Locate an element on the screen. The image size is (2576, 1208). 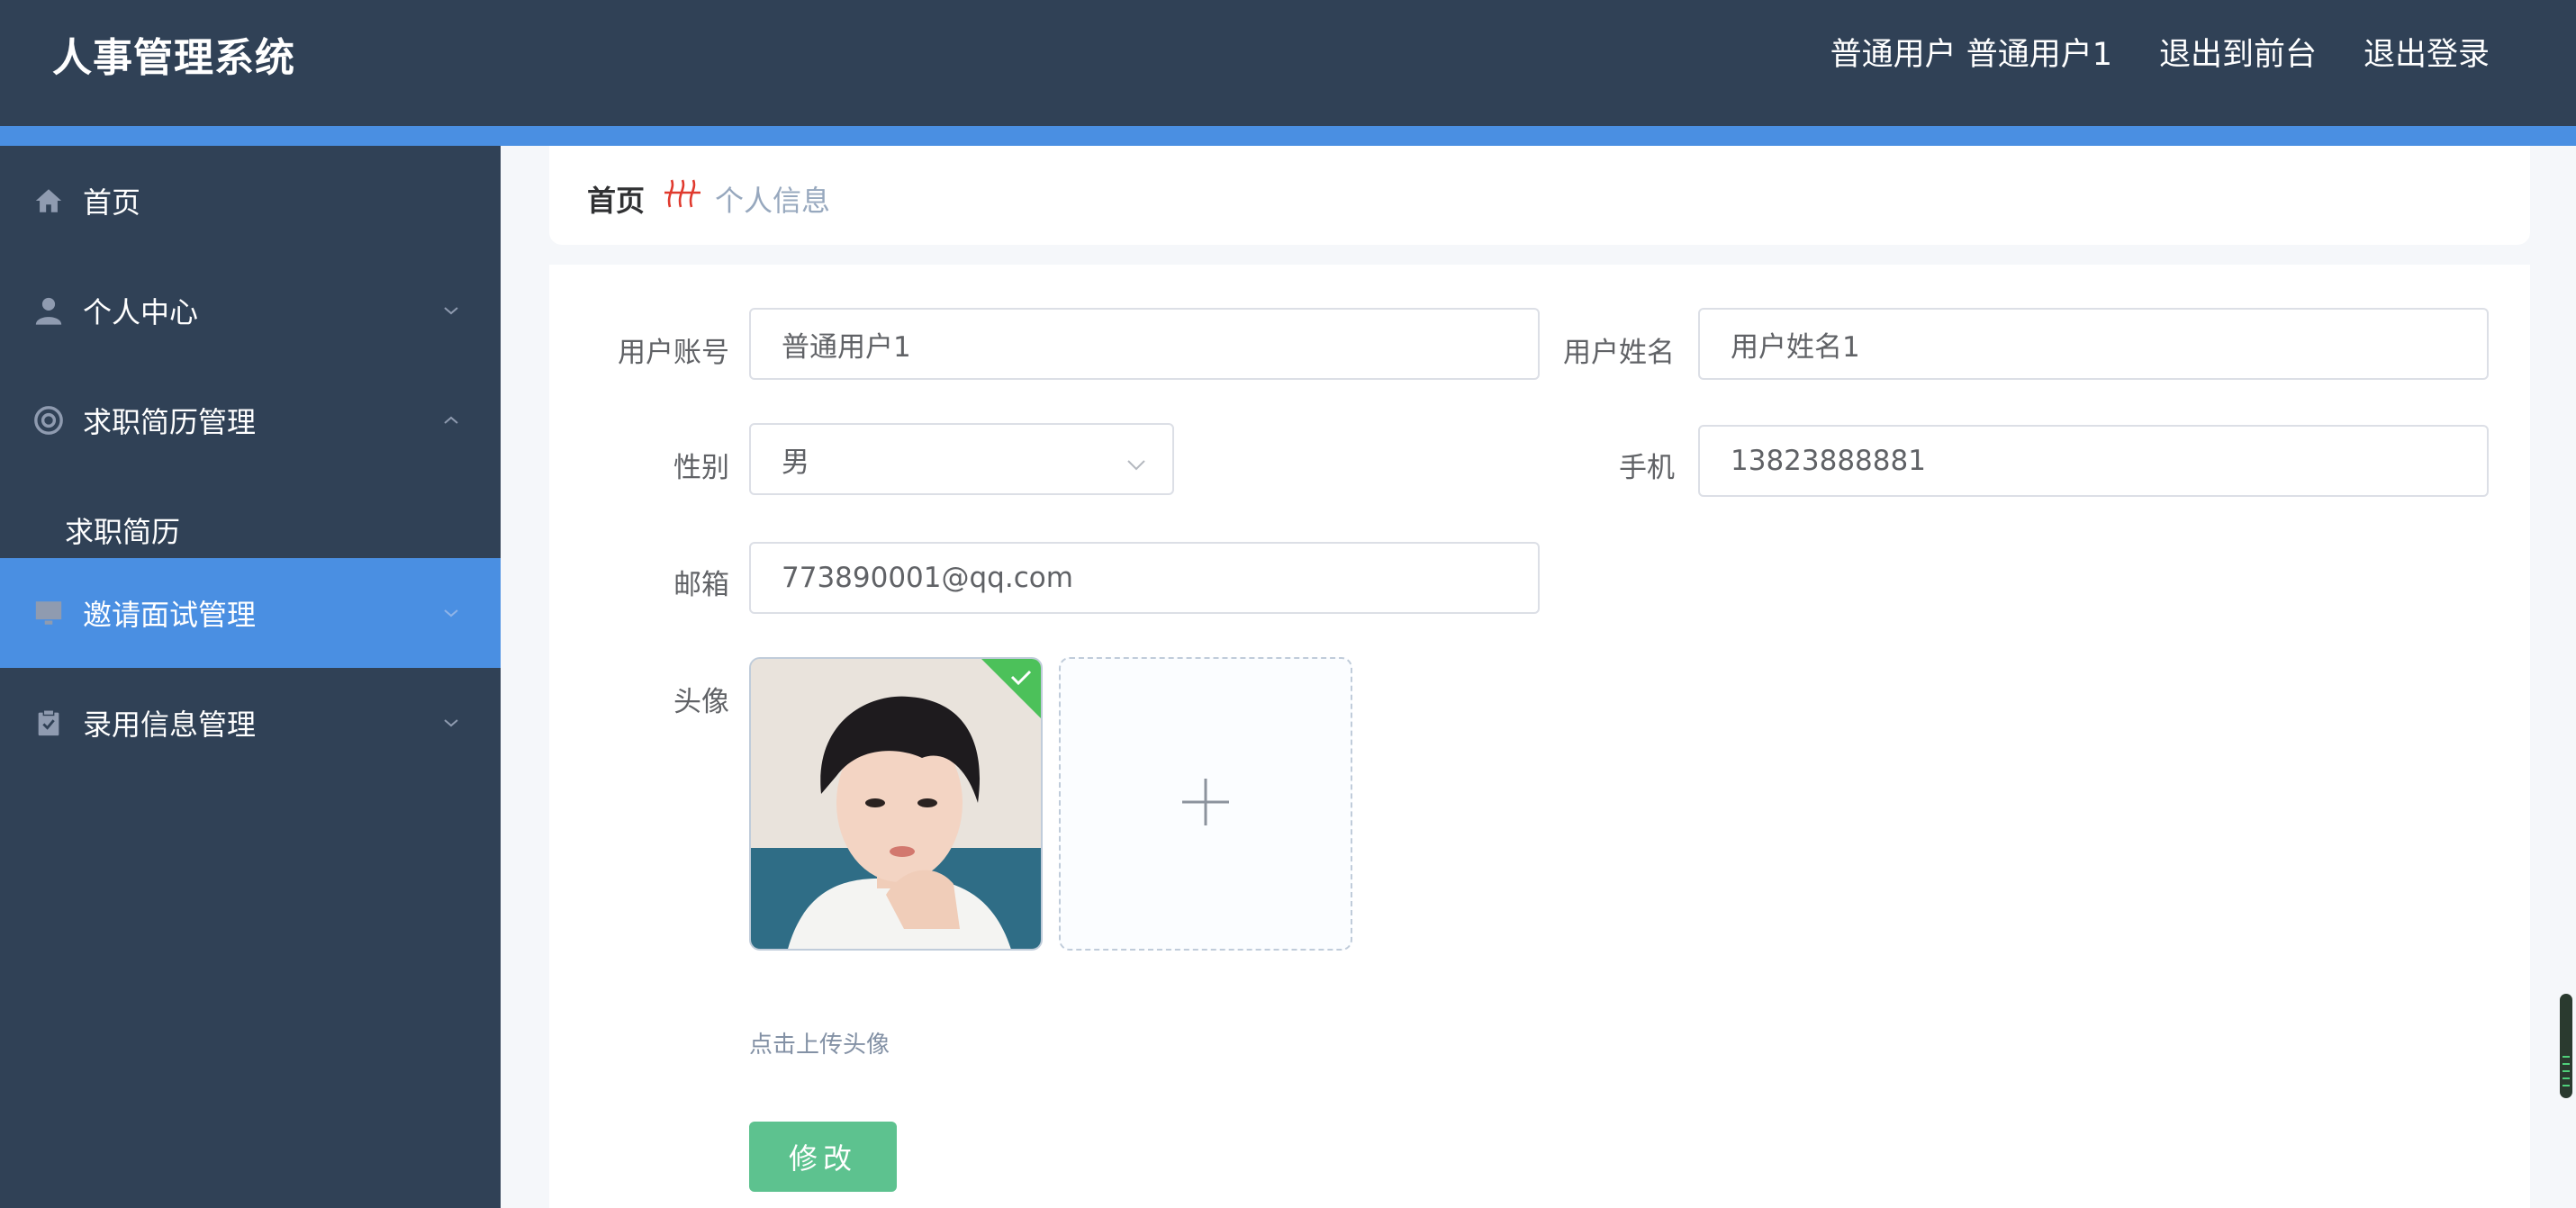
sidebar-item-home: 首页 is located at coordinates (250, 201).